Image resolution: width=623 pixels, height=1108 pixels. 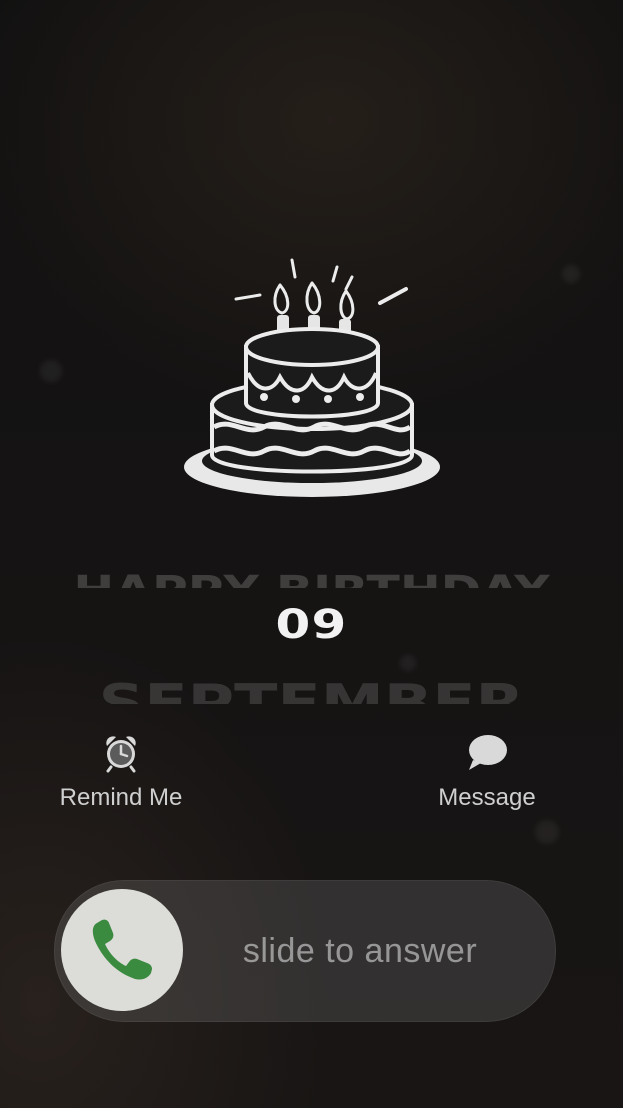 What do you see at coordinates (487, 771) in the screenshot?
I see `message-button: Message` at bounding box center [487, 771].